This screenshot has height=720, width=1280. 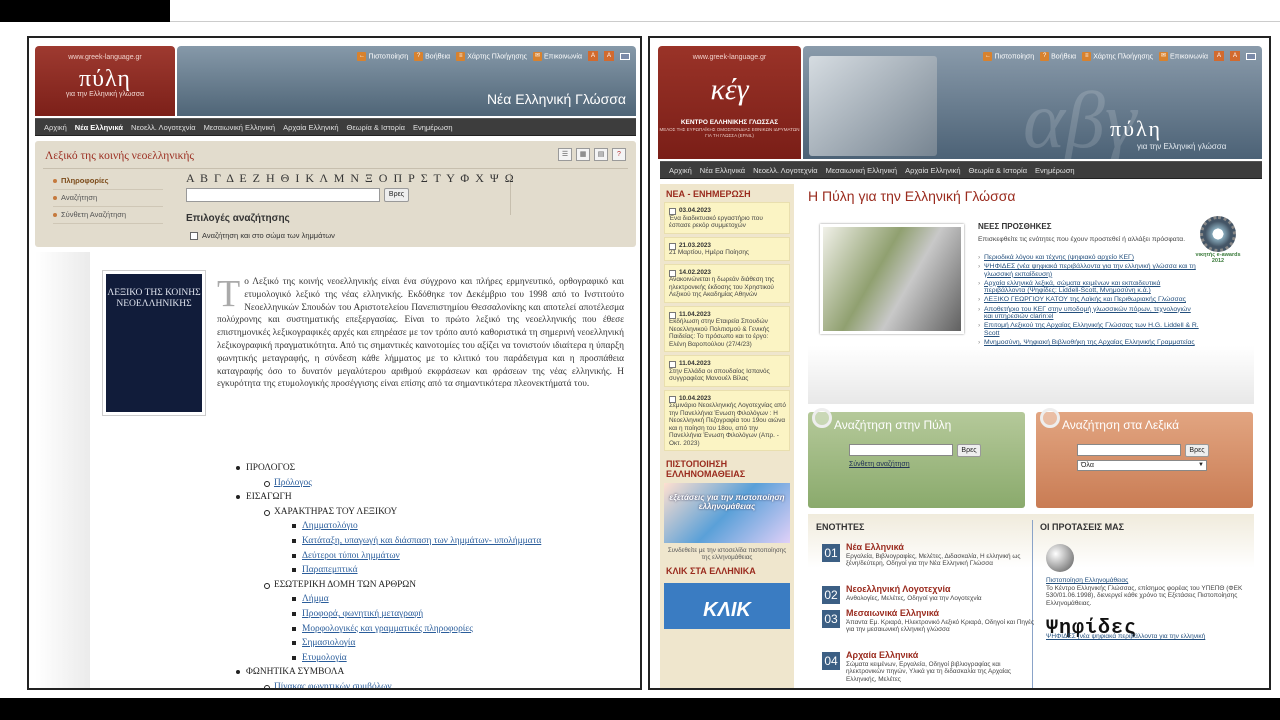 I want to click on toc-link: Ετυμολογία, so click(x=416, y=658).